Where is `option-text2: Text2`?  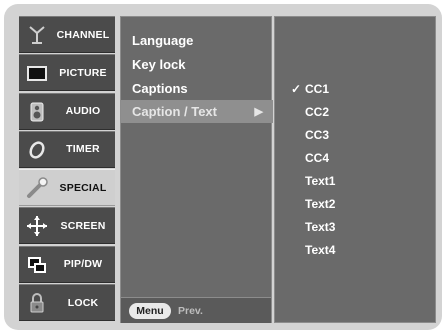
option-text2: Text2 is located at coordinates (355, 203).